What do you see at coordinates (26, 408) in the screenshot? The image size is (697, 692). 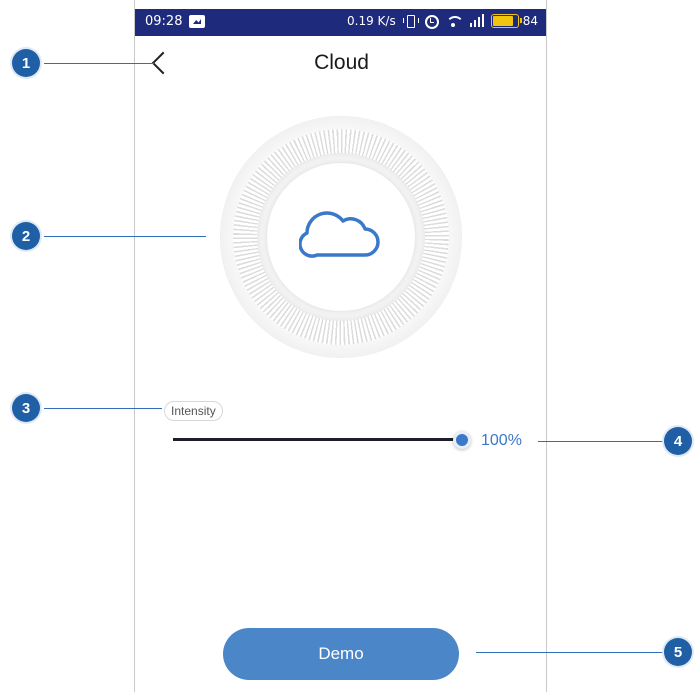 I see `callout-badge-3: 3` at bounding box center [26, 408].